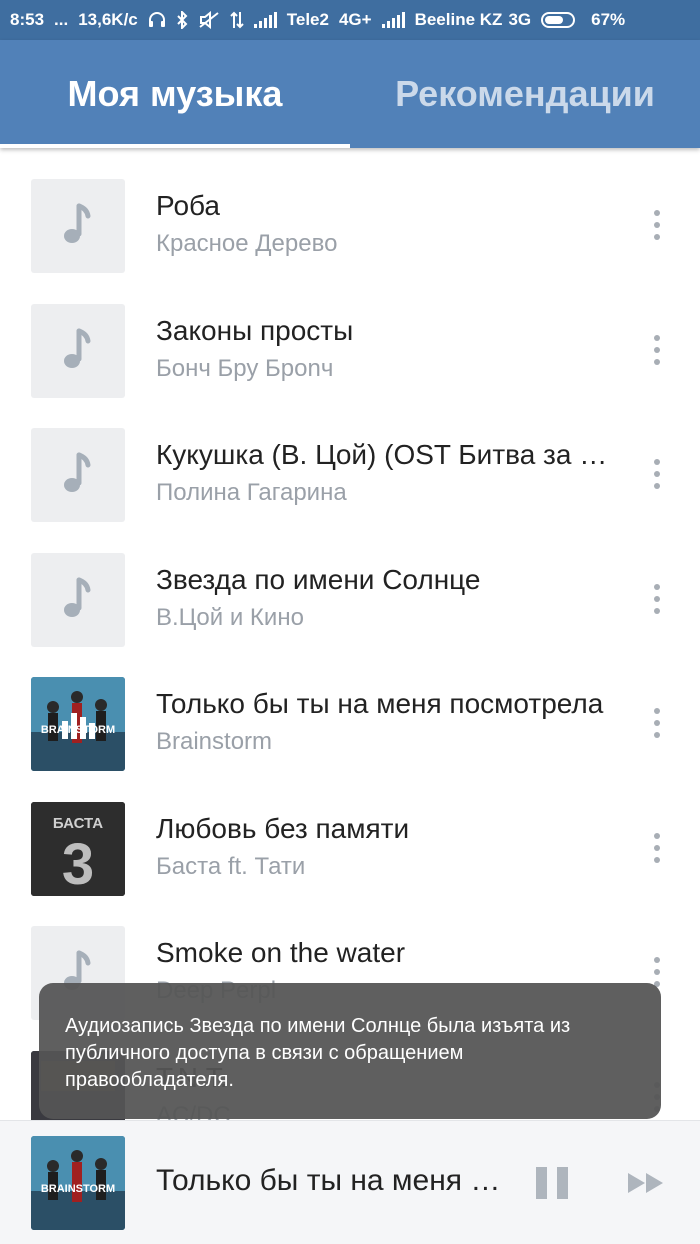 This screenshot has width=700, height=1244. I want to click on headphones-icon, so click(157, 20).